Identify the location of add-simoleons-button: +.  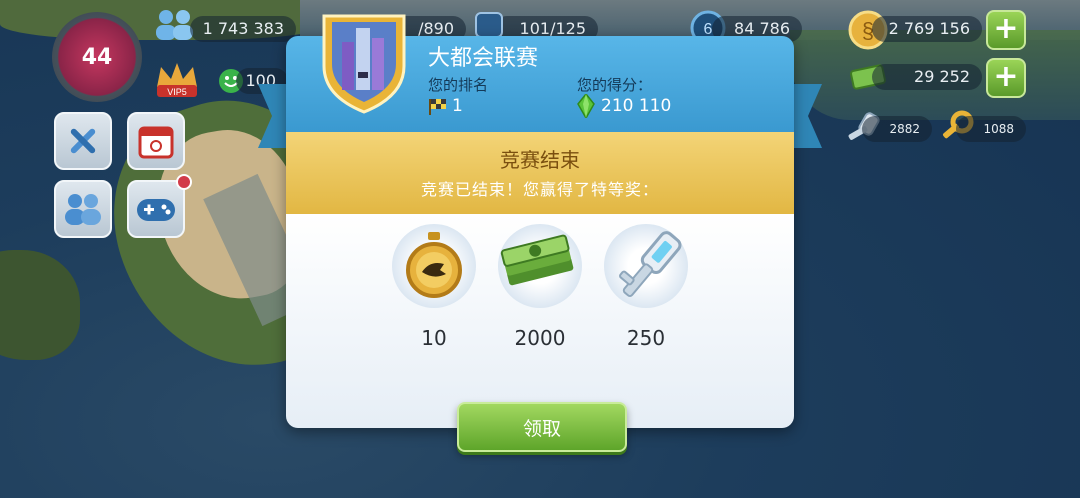
(1006, 30).